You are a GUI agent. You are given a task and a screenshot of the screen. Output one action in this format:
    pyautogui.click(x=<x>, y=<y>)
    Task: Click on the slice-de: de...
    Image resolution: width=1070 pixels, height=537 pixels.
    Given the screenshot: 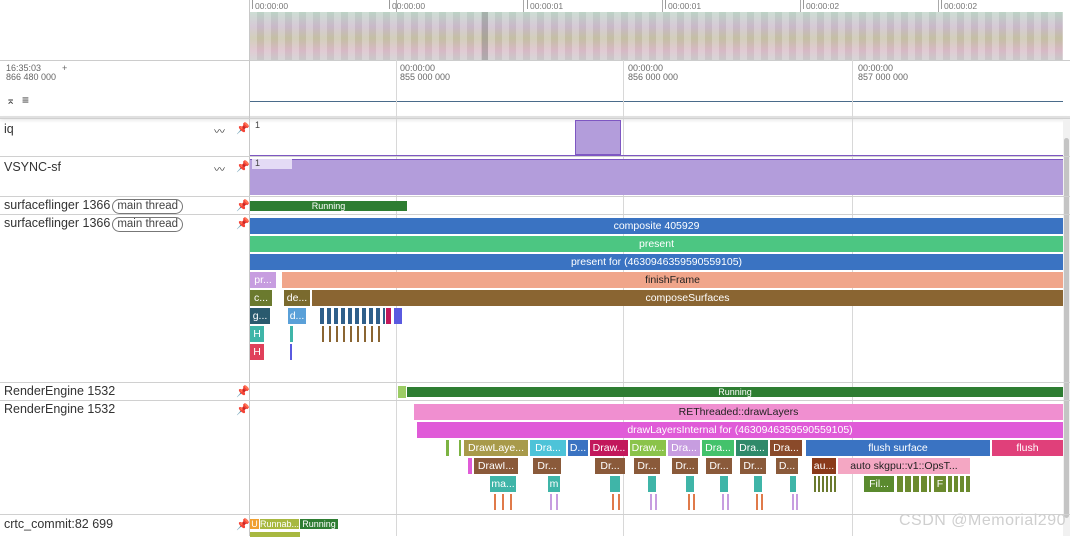 What is the action you would take?
    pyautogui.click(x=297, y=298)
    